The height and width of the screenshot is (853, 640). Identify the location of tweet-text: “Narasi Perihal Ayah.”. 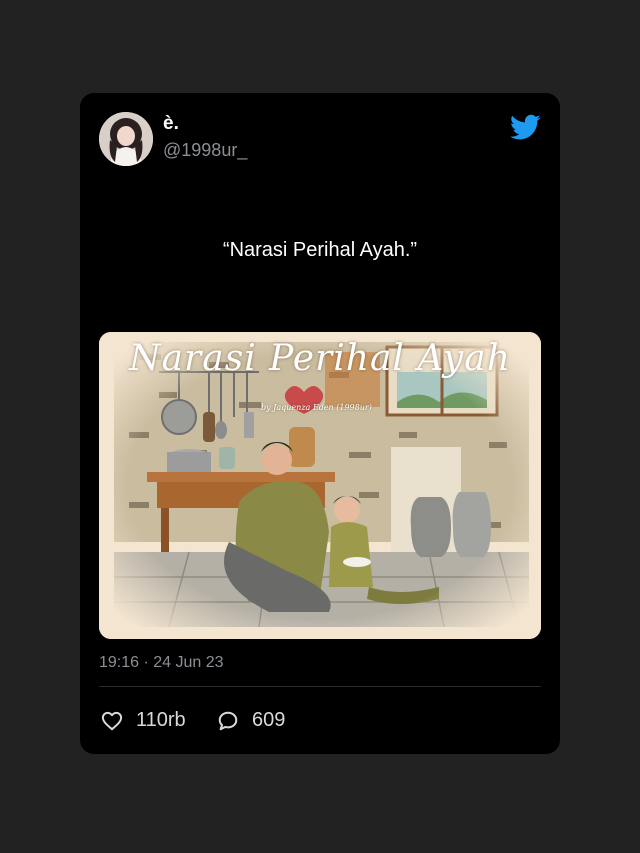
(320, 250).